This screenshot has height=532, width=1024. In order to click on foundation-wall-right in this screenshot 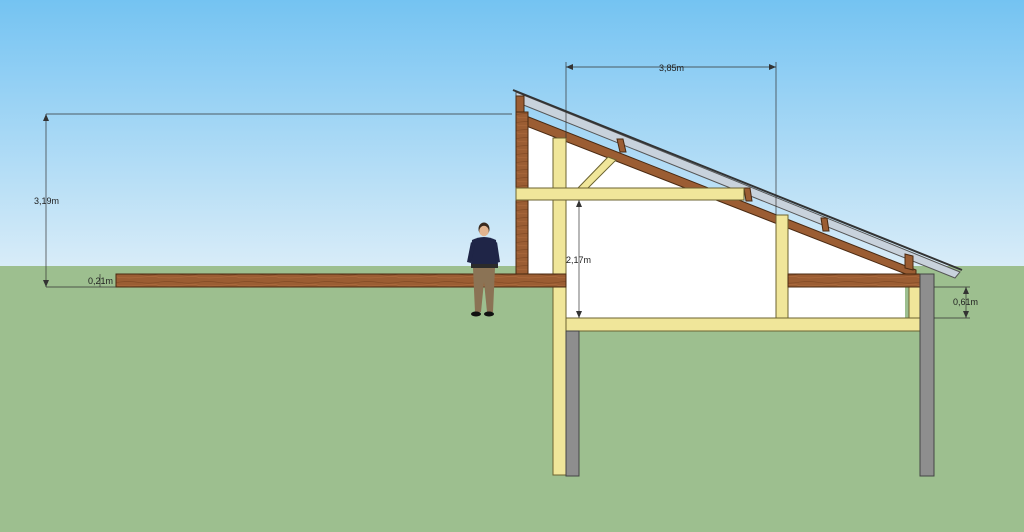, I will do `click(927, 375)`.